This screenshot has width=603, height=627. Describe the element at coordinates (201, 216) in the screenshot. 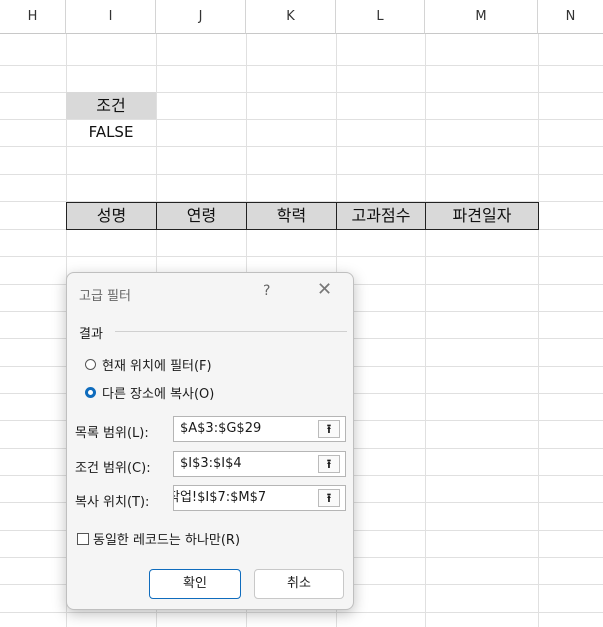

I see `output-header-age: 연령` at that location.